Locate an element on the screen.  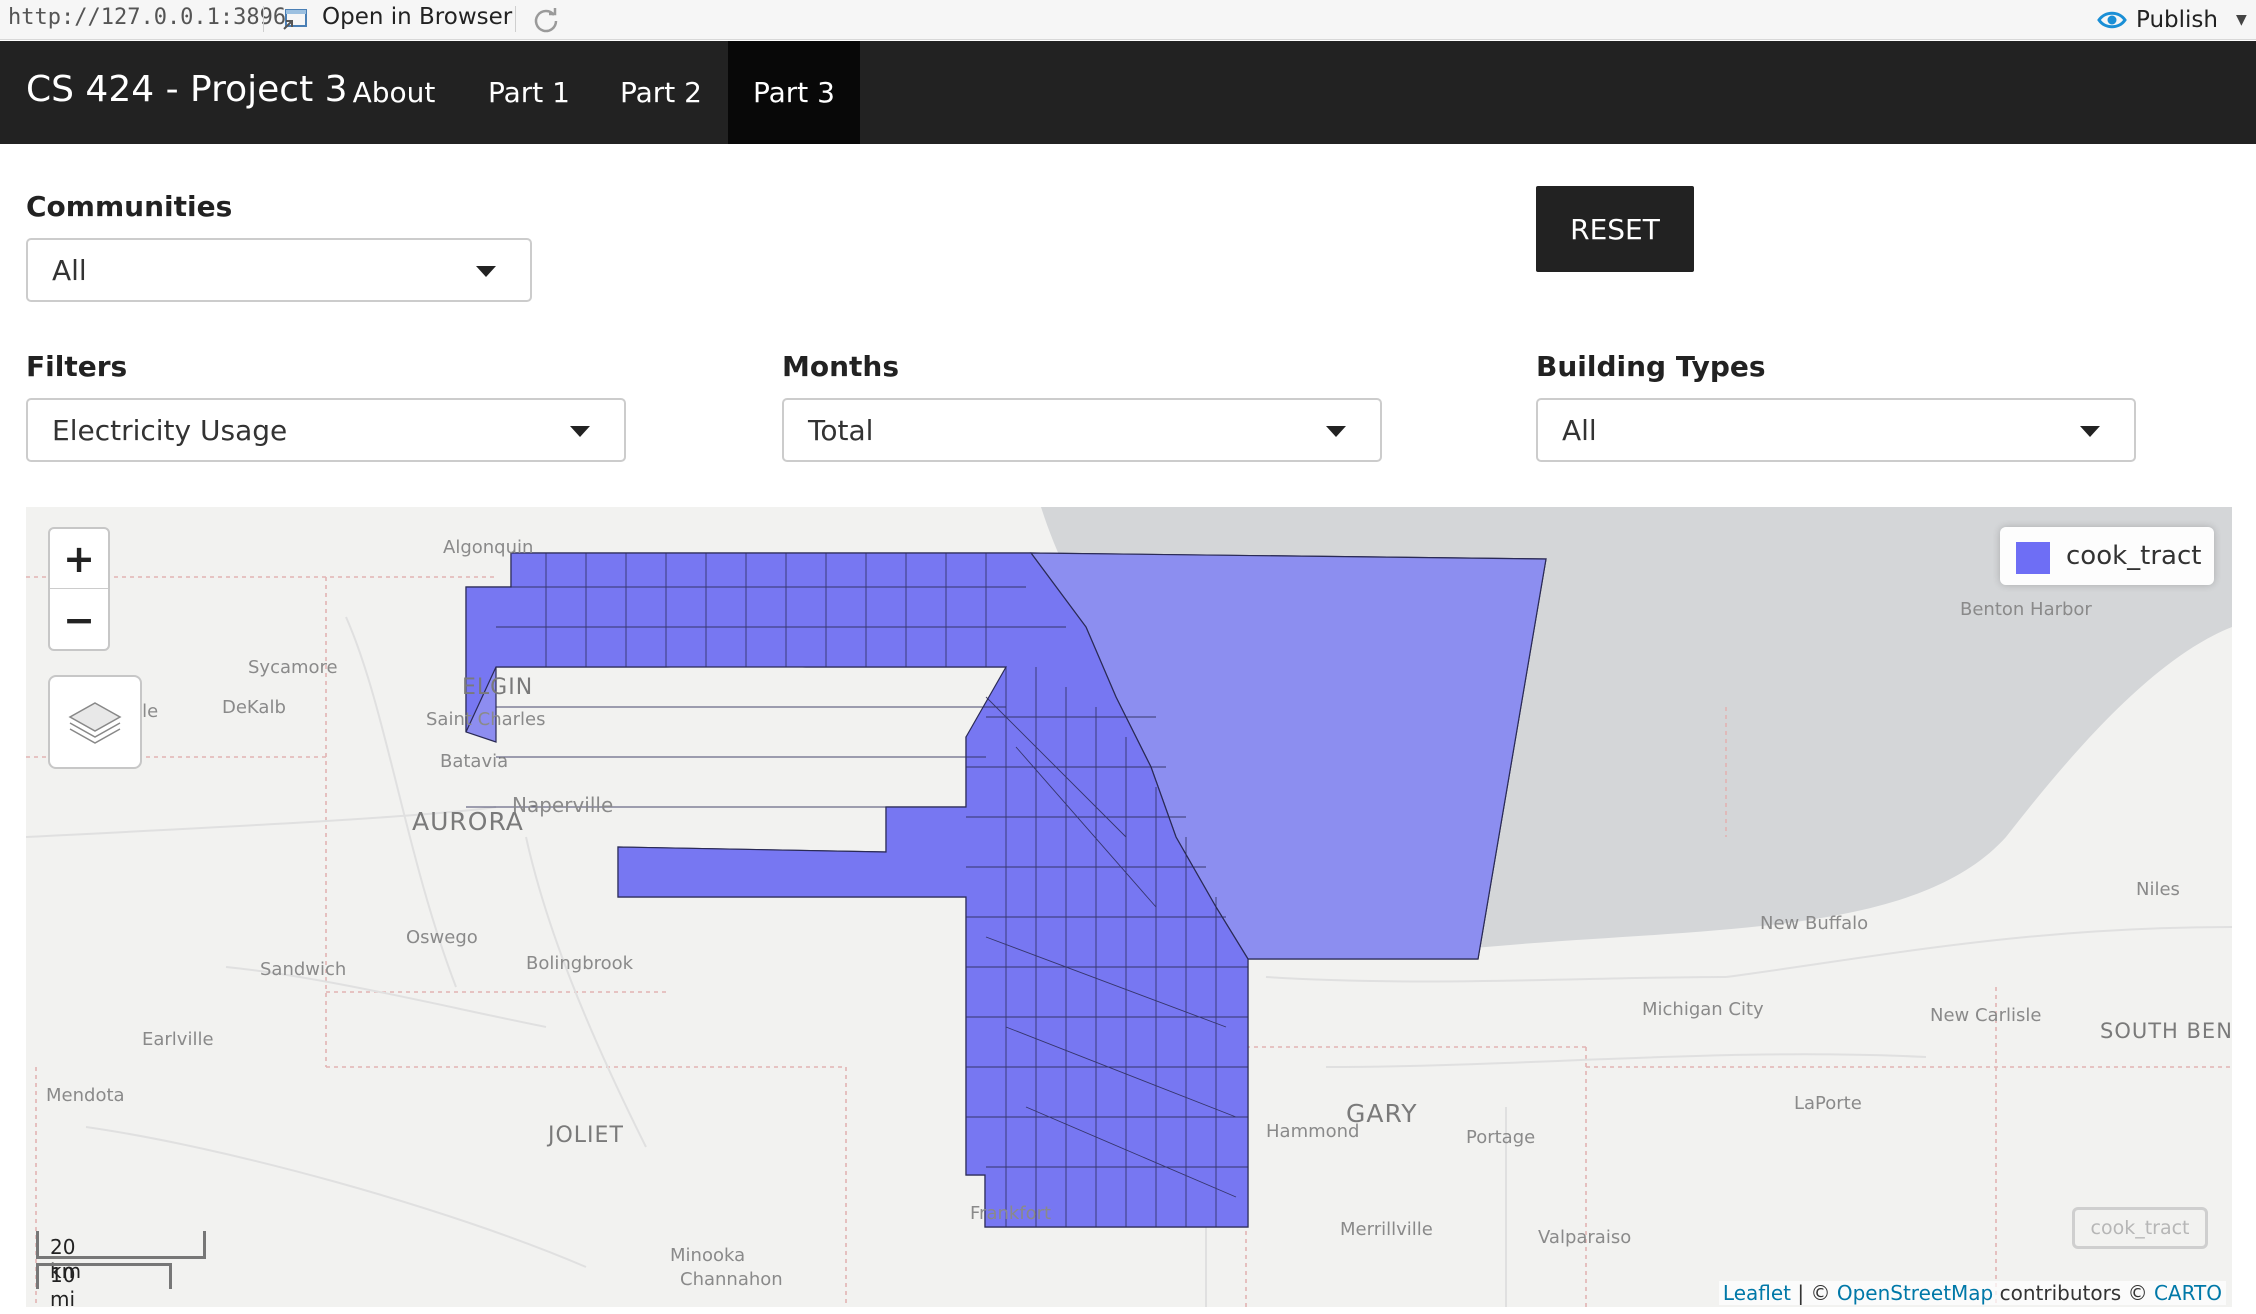
communities-value: All is located at coordinates (69, 270).